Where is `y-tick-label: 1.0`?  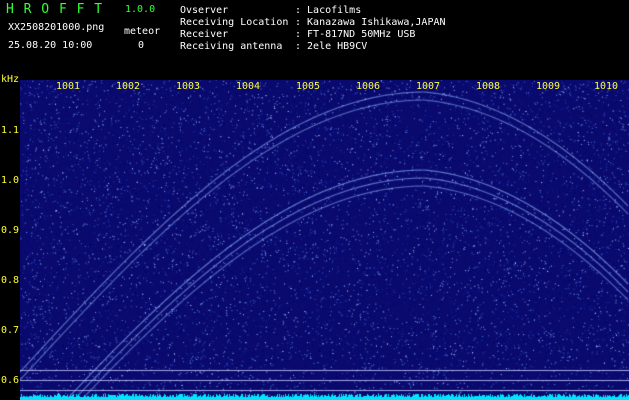 y-tick-label: 1.0 is located at coordinates (10, 180).